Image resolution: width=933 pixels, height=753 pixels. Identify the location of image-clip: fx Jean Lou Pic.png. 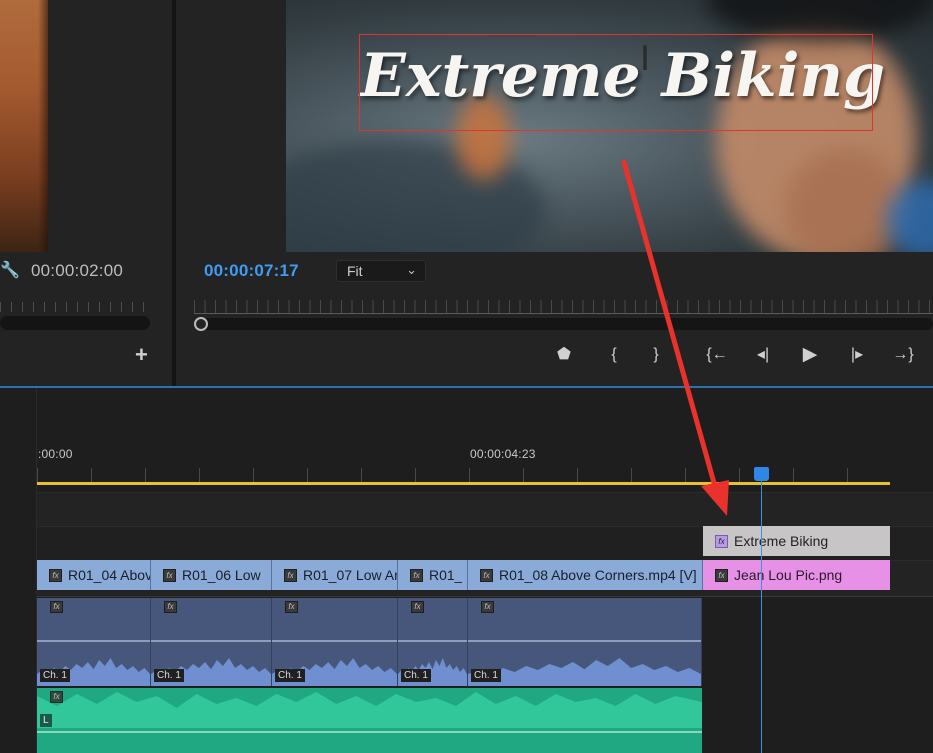
(796, 575).